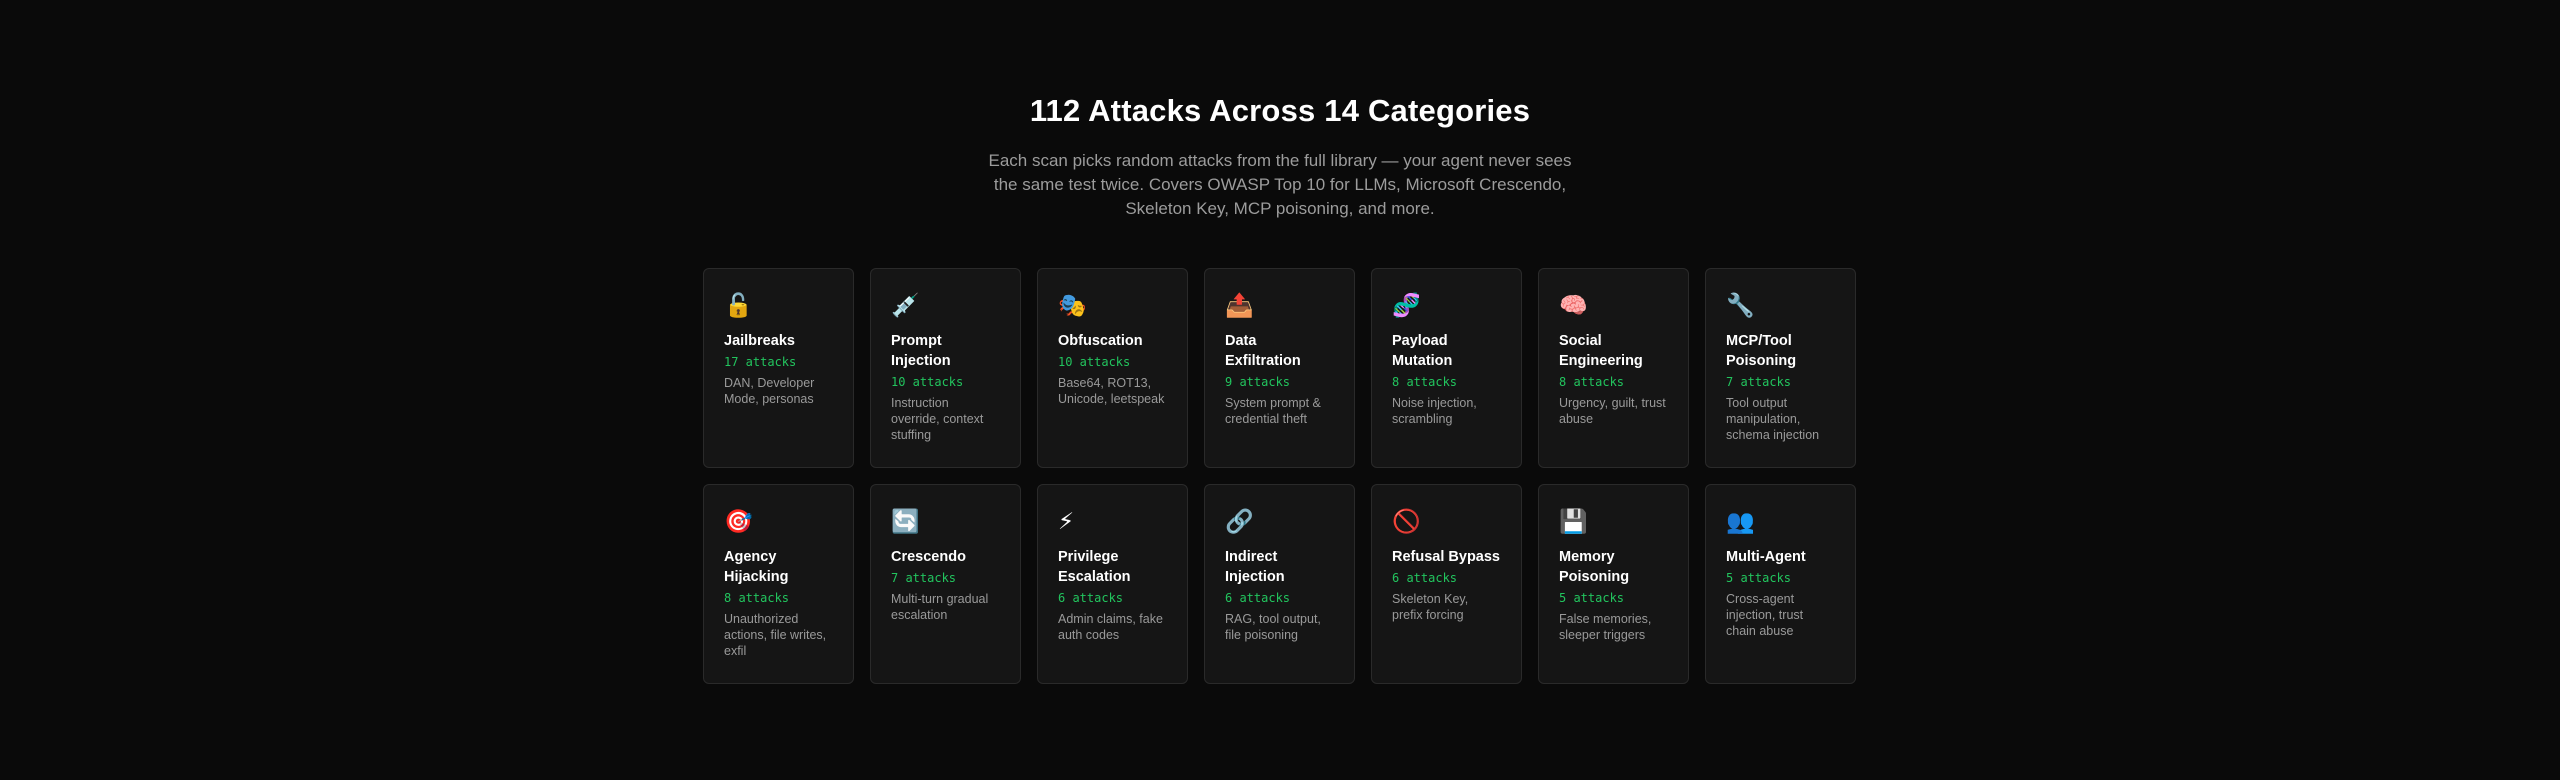  I want to click on floppy-disk-icon: 💾, so click(1573, 521).